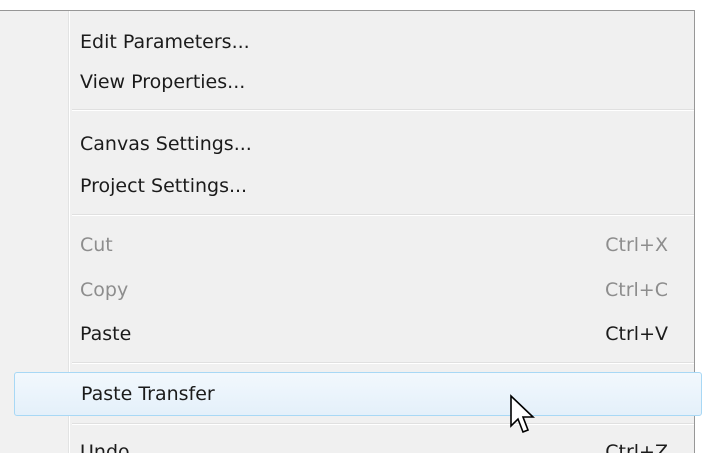 Image resolution: width=703 pixels, height=453 pixels. I want to click on menu-item-paste: Paste Ctrl+V, so click(358, 334).